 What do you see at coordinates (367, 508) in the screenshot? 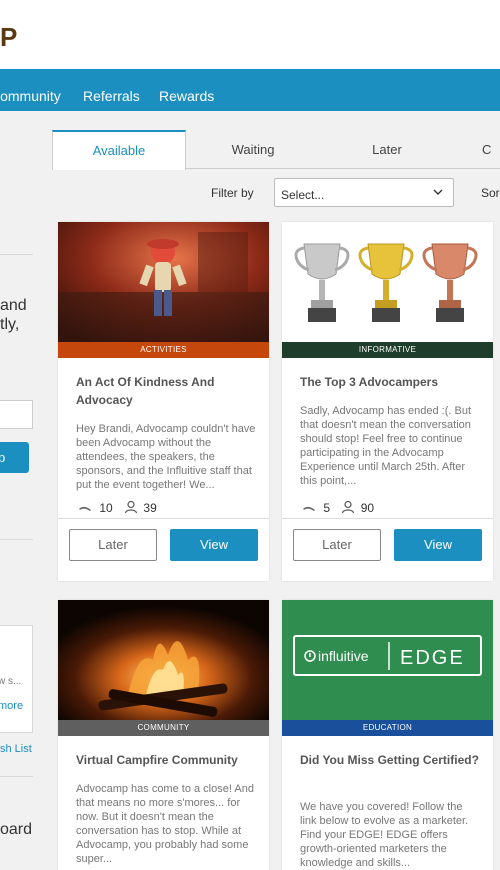
I see `participants-count: 90` at bounding box center [367, 508].